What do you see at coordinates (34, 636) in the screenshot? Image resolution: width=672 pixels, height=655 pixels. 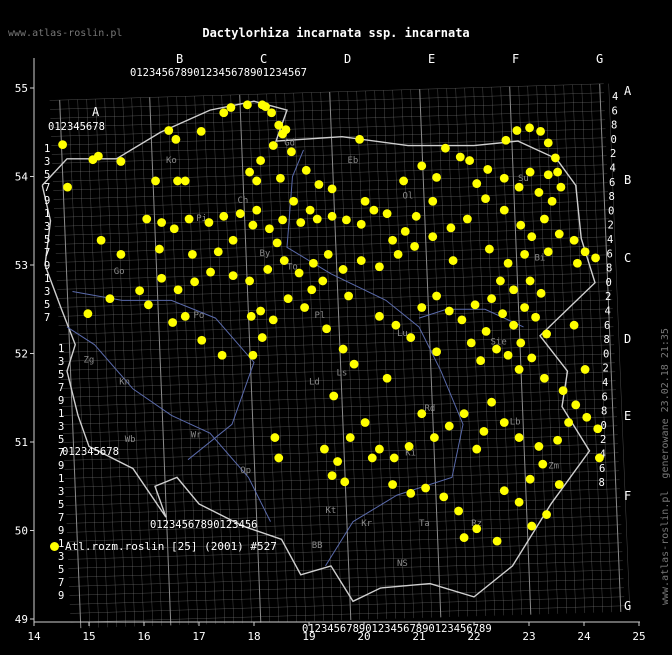 I see `x-tick-label: 14` at bounding box center [34, 636].